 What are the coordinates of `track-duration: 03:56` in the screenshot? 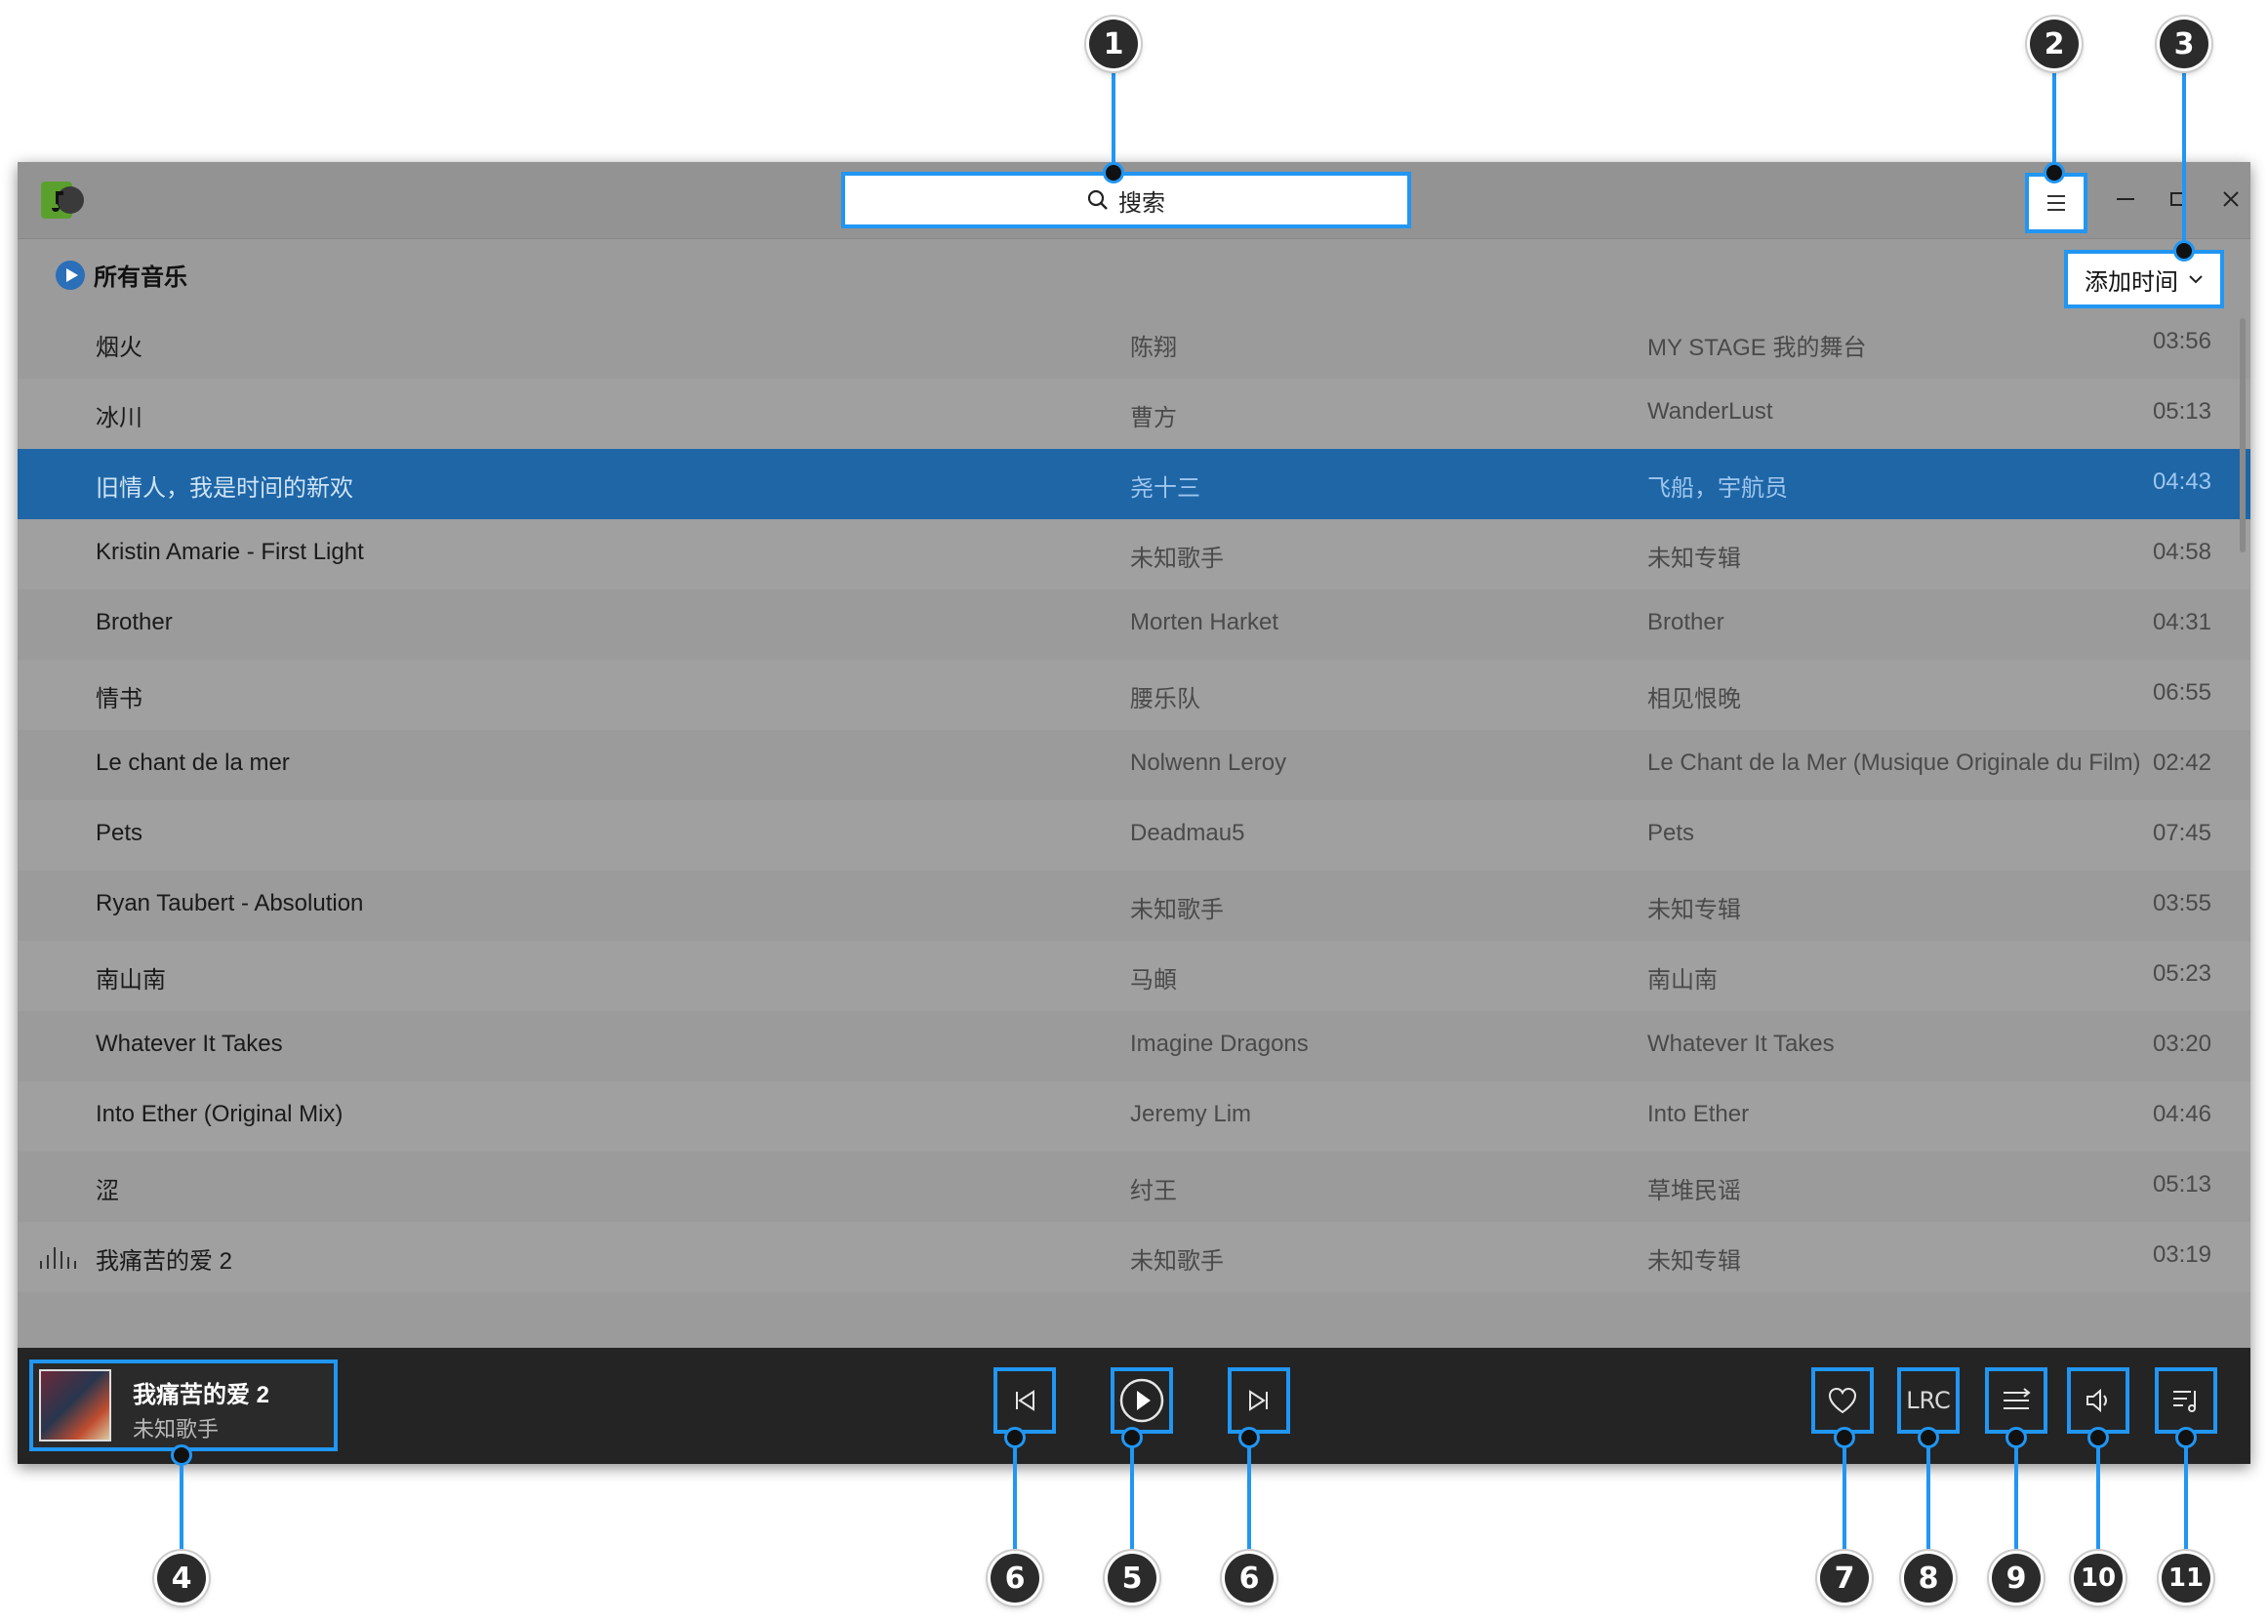 It's located at (2182, 341).